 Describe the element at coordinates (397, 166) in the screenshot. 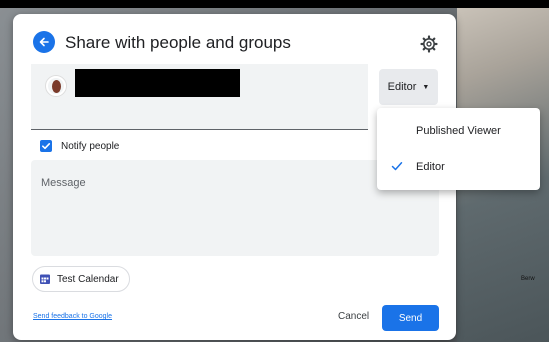

I see `check-icon` at that location.